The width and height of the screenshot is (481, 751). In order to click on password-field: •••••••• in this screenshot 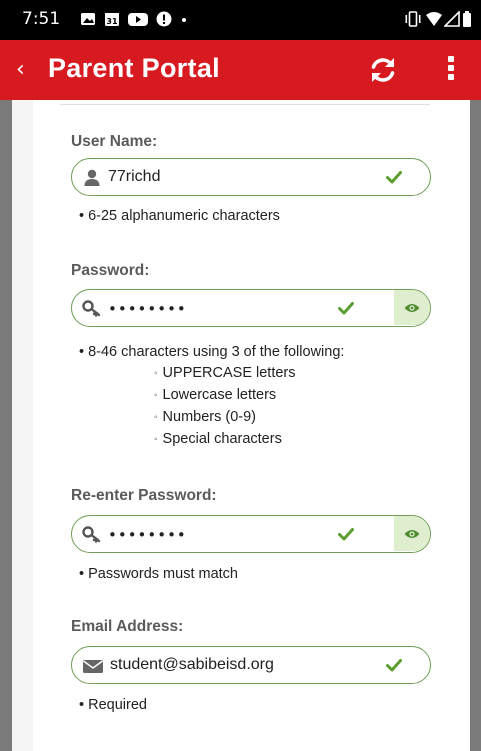, I will do `click(251, 308)`.